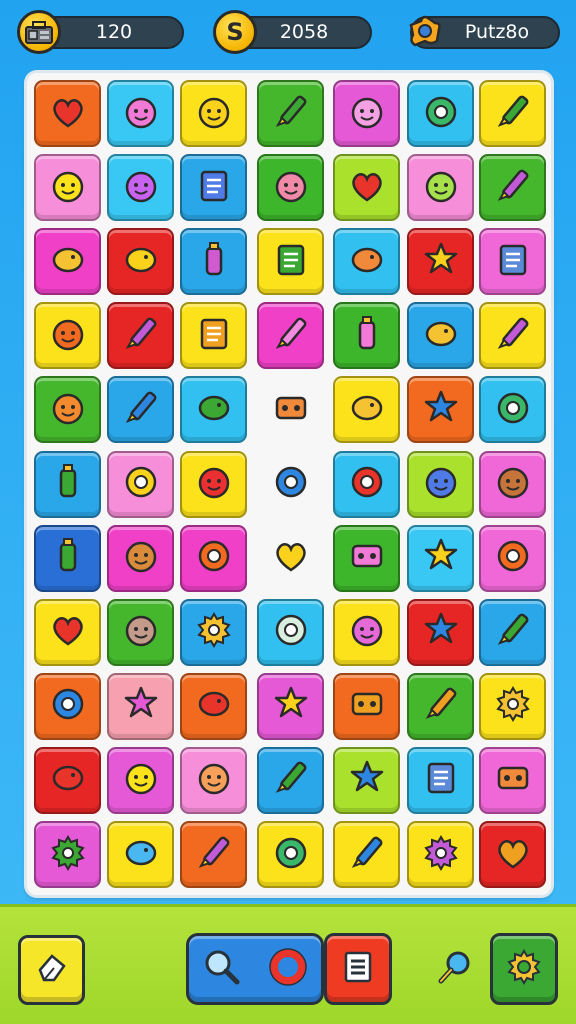 The height and width of the screenshot is (1024, 576). I want to click on orange-face-icon, so click(68, 410).